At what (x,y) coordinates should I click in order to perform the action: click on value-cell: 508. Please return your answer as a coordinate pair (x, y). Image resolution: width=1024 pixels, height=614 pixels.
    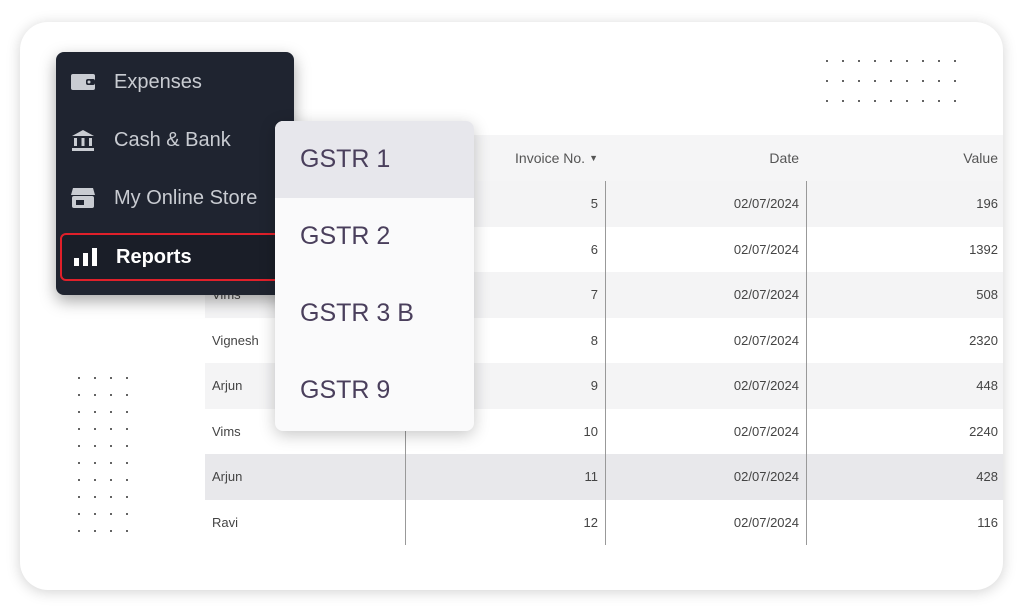
    Looking at the image, I should click on (904, 295).